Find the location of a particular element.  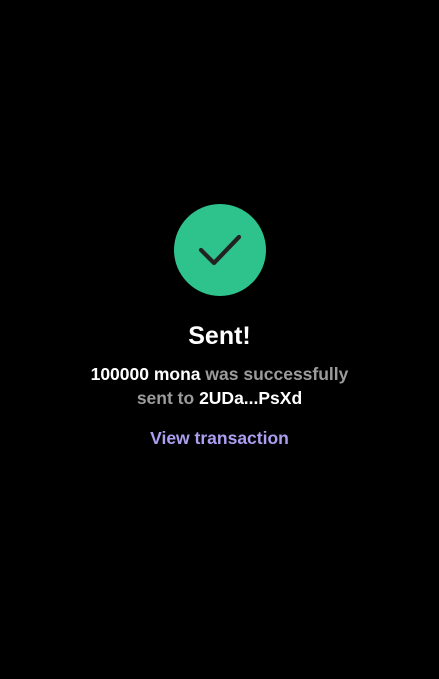

sent-amount: 100000 mona is located at coordinates (145, 374).